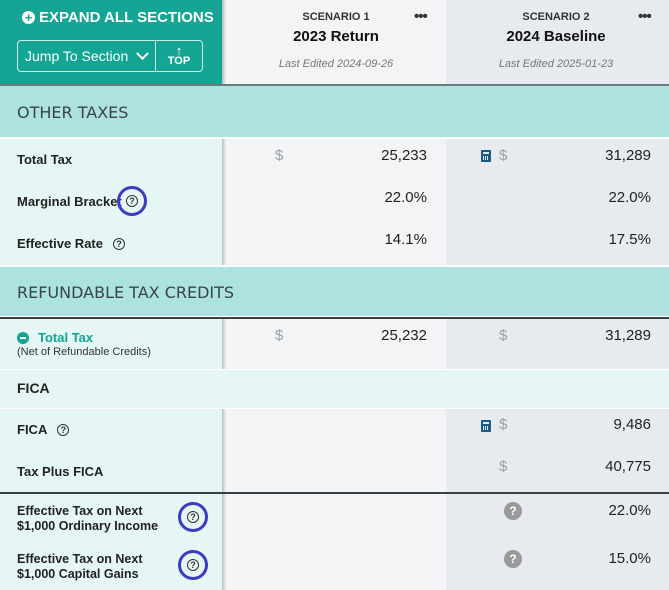 This screenshot has height=590, width=669. Describe the element at coordinates (556, 36) in the screenshot. I see `scenario-2-title: 2024 Baseline` at that location.